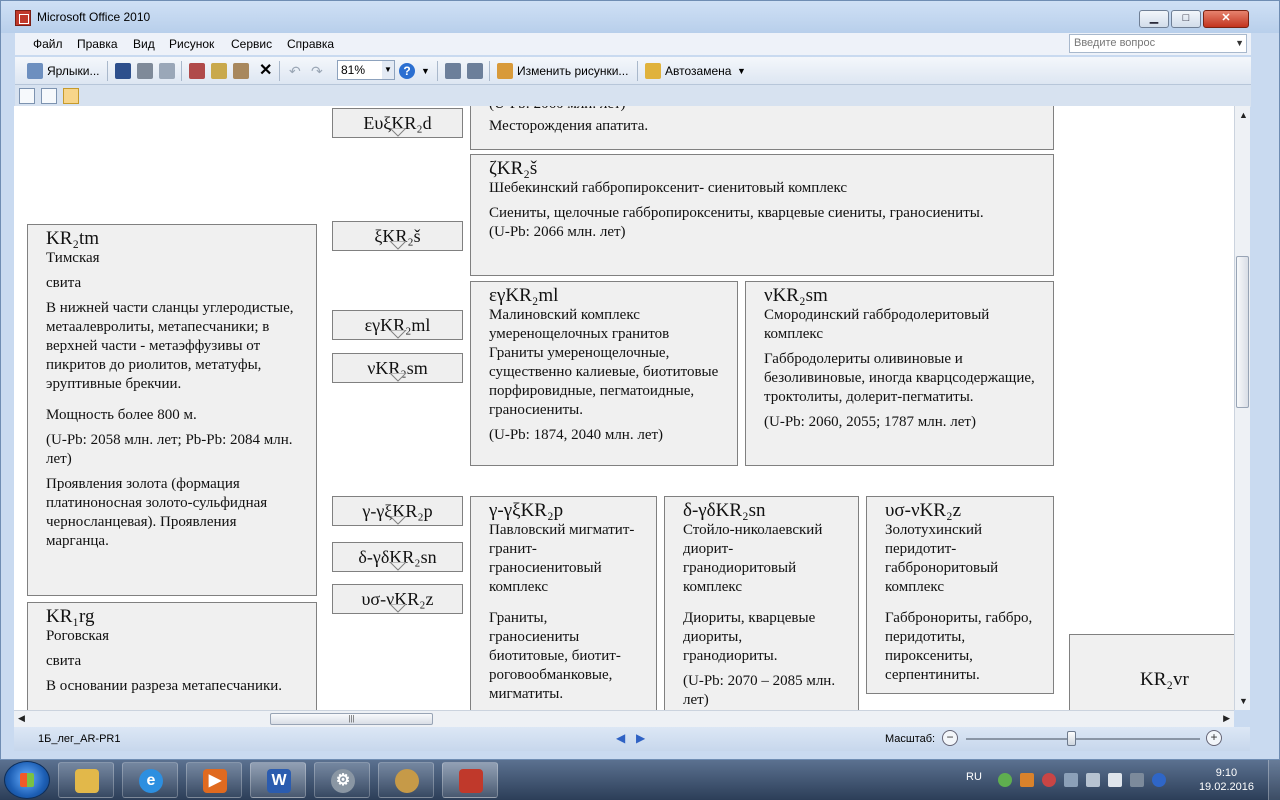 This screenshot has height=800, width=1280. Describe the element at coordinates (1242, 332) in the screenshot. I see `vertical-scroll-thumb` at that location.